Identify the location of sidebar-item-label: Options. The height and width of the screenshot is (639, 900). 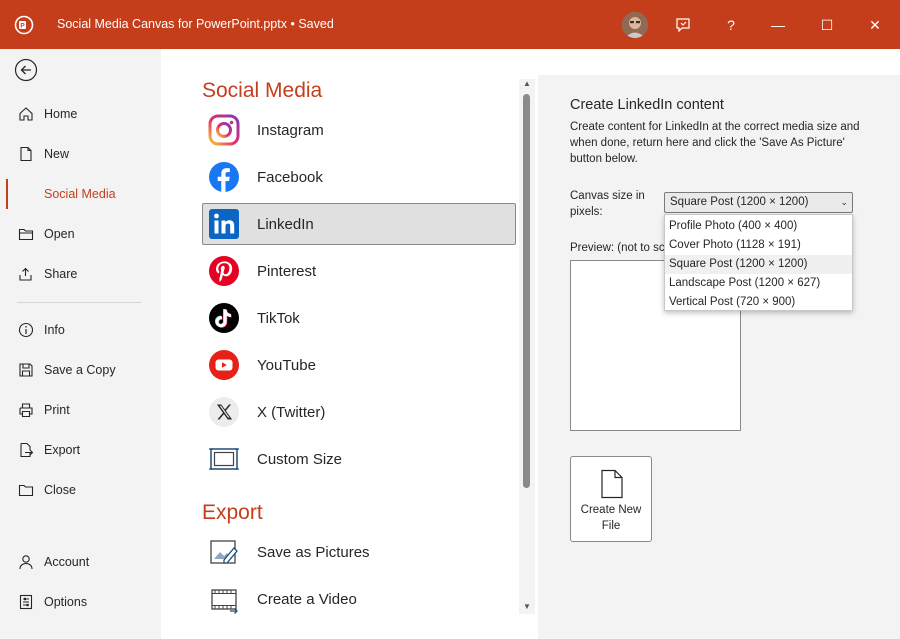
(66, 602).